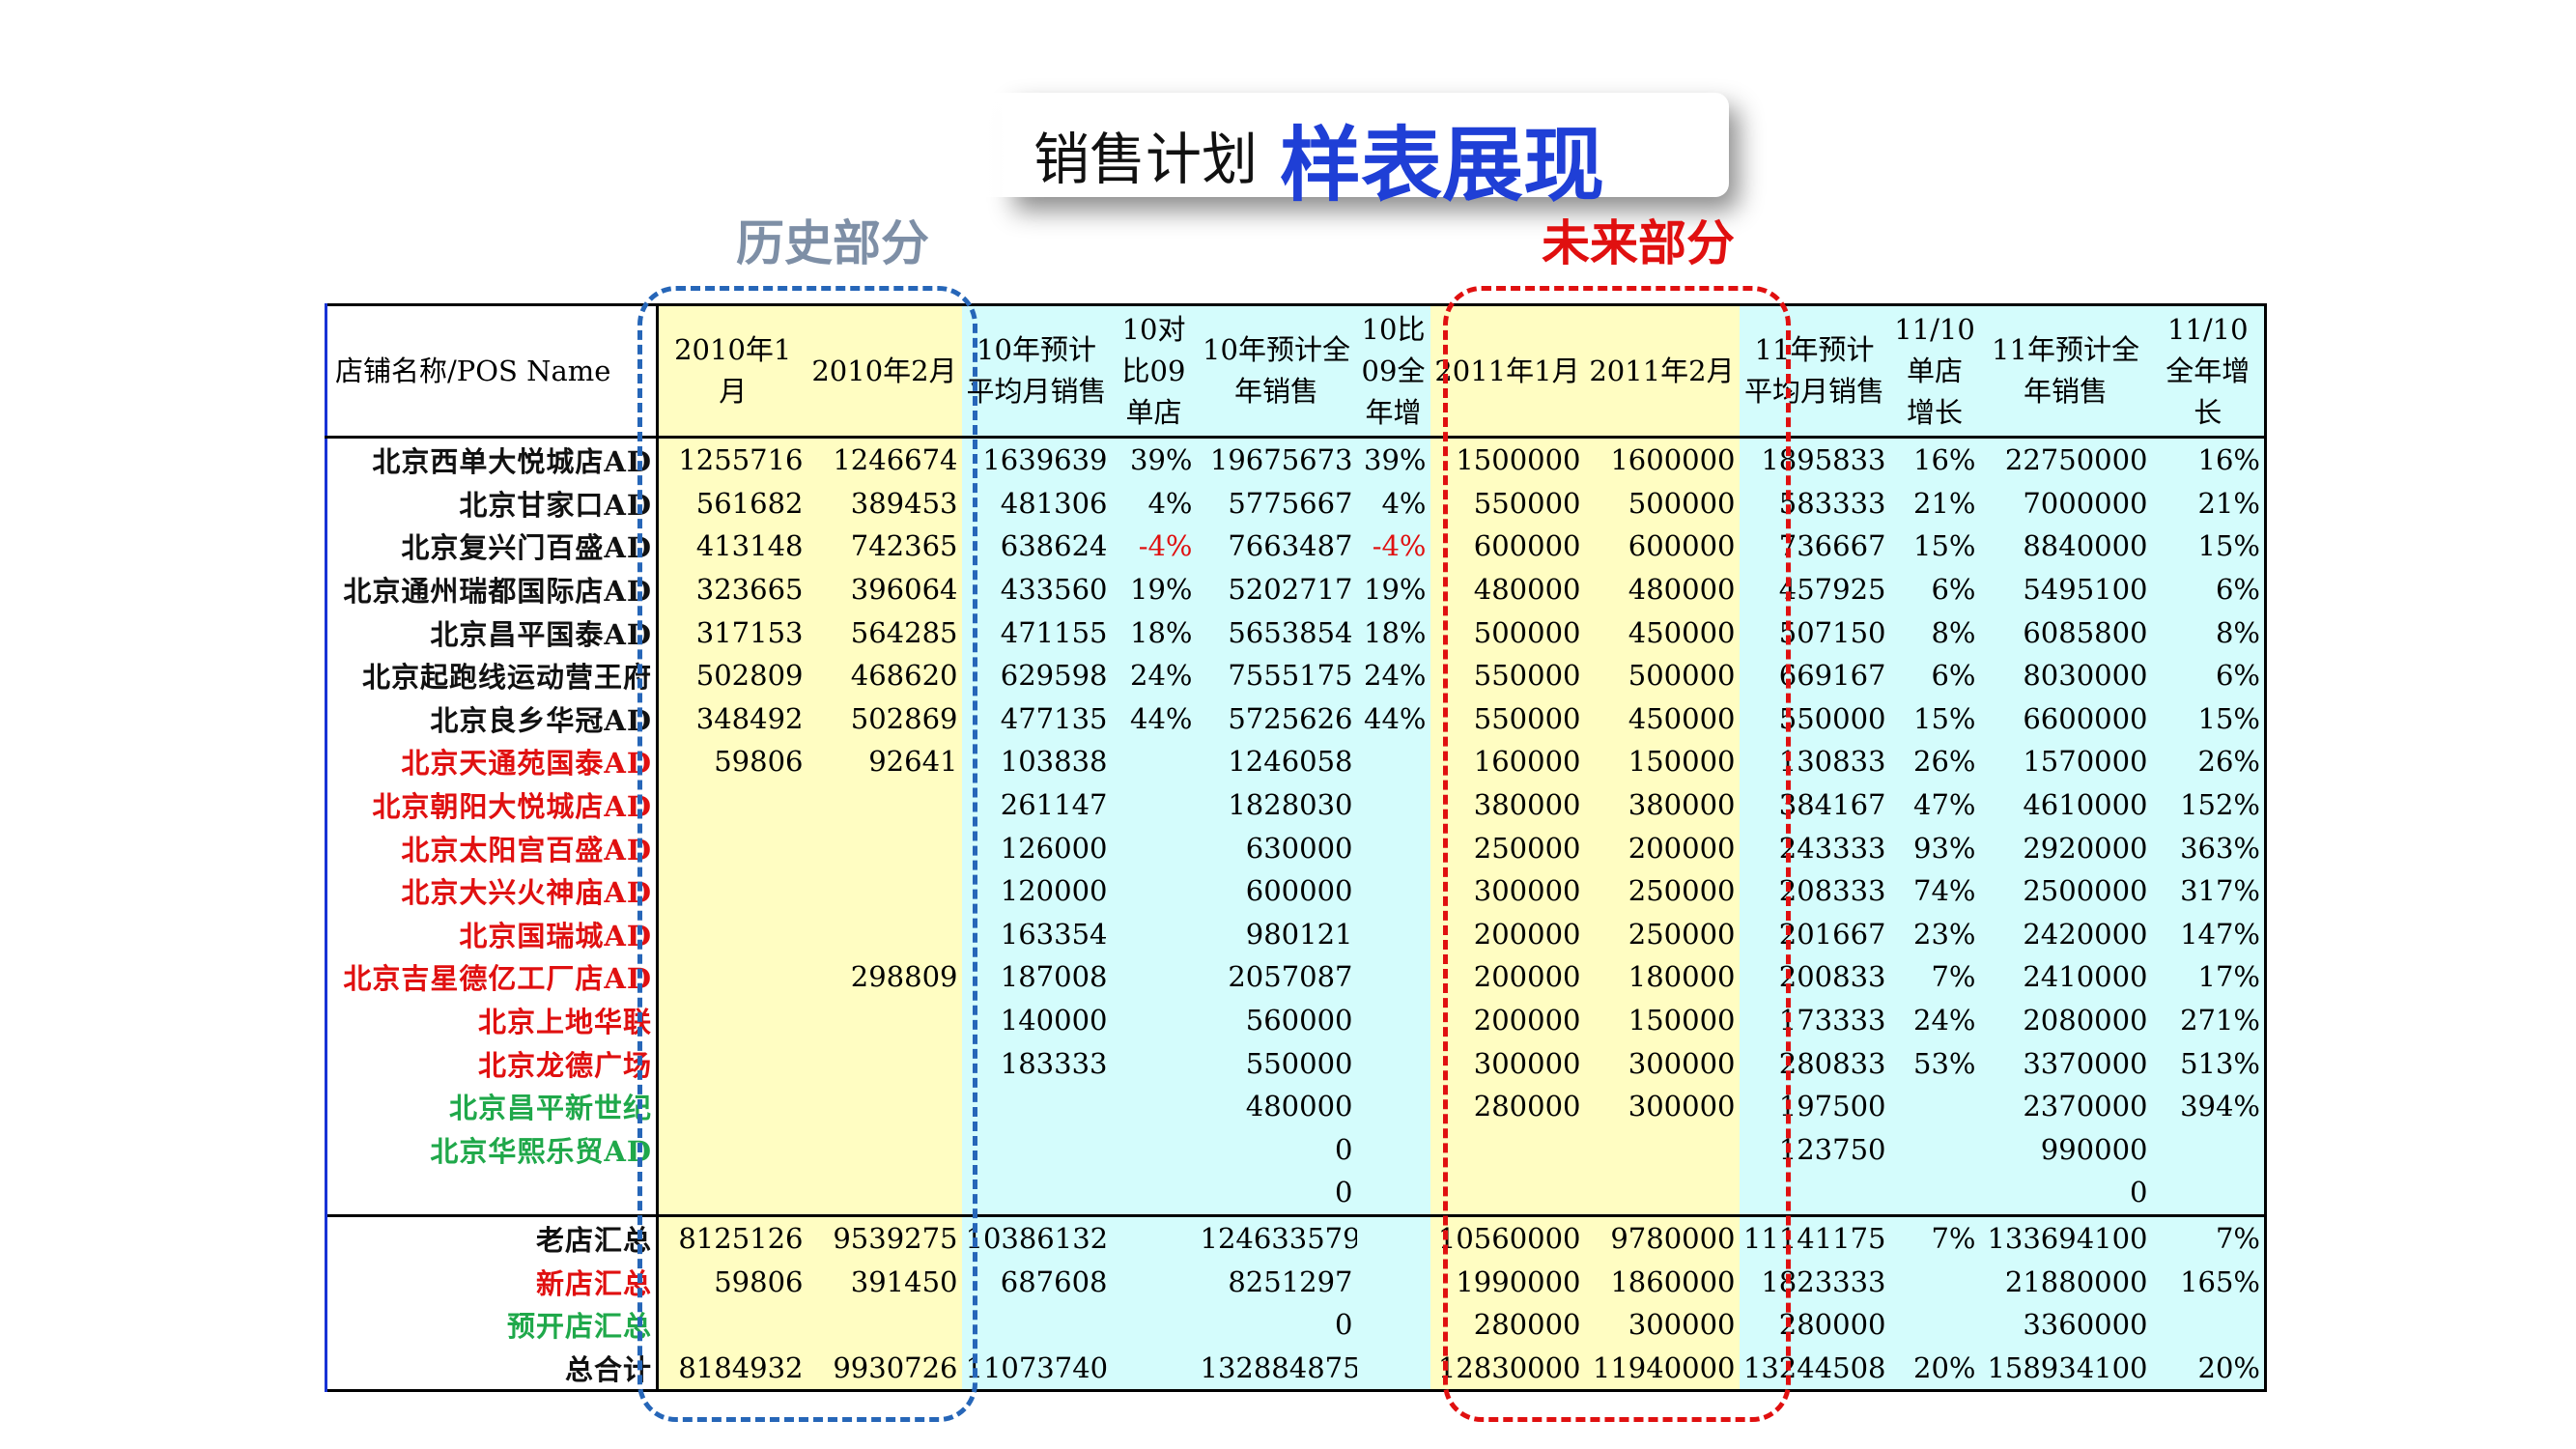  I want to click on cell-11-vs-10-store: 8%, so click(1934, 632).